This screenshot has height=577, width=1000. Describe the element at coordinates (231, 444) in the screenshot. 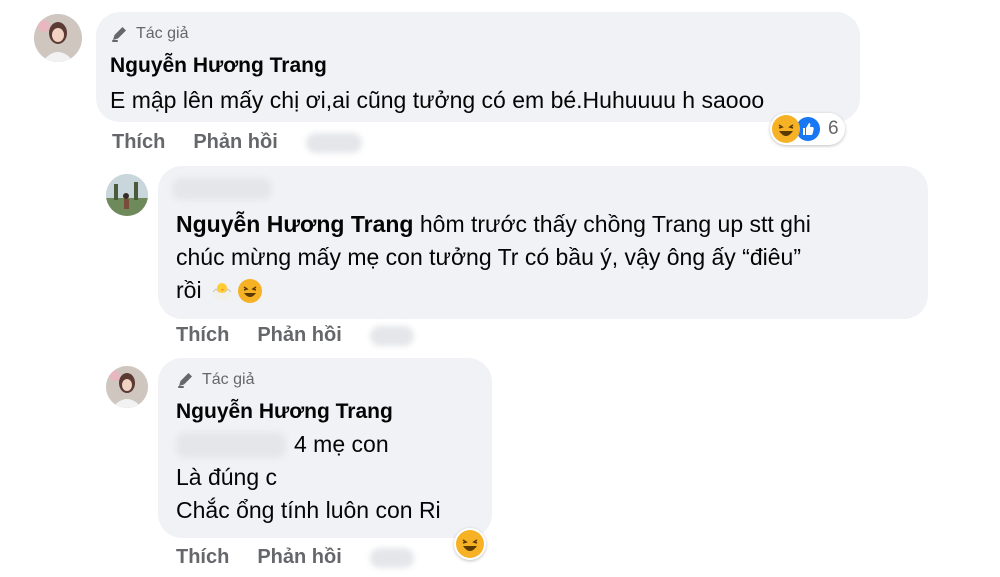

I see `blurred-mention` at that location.